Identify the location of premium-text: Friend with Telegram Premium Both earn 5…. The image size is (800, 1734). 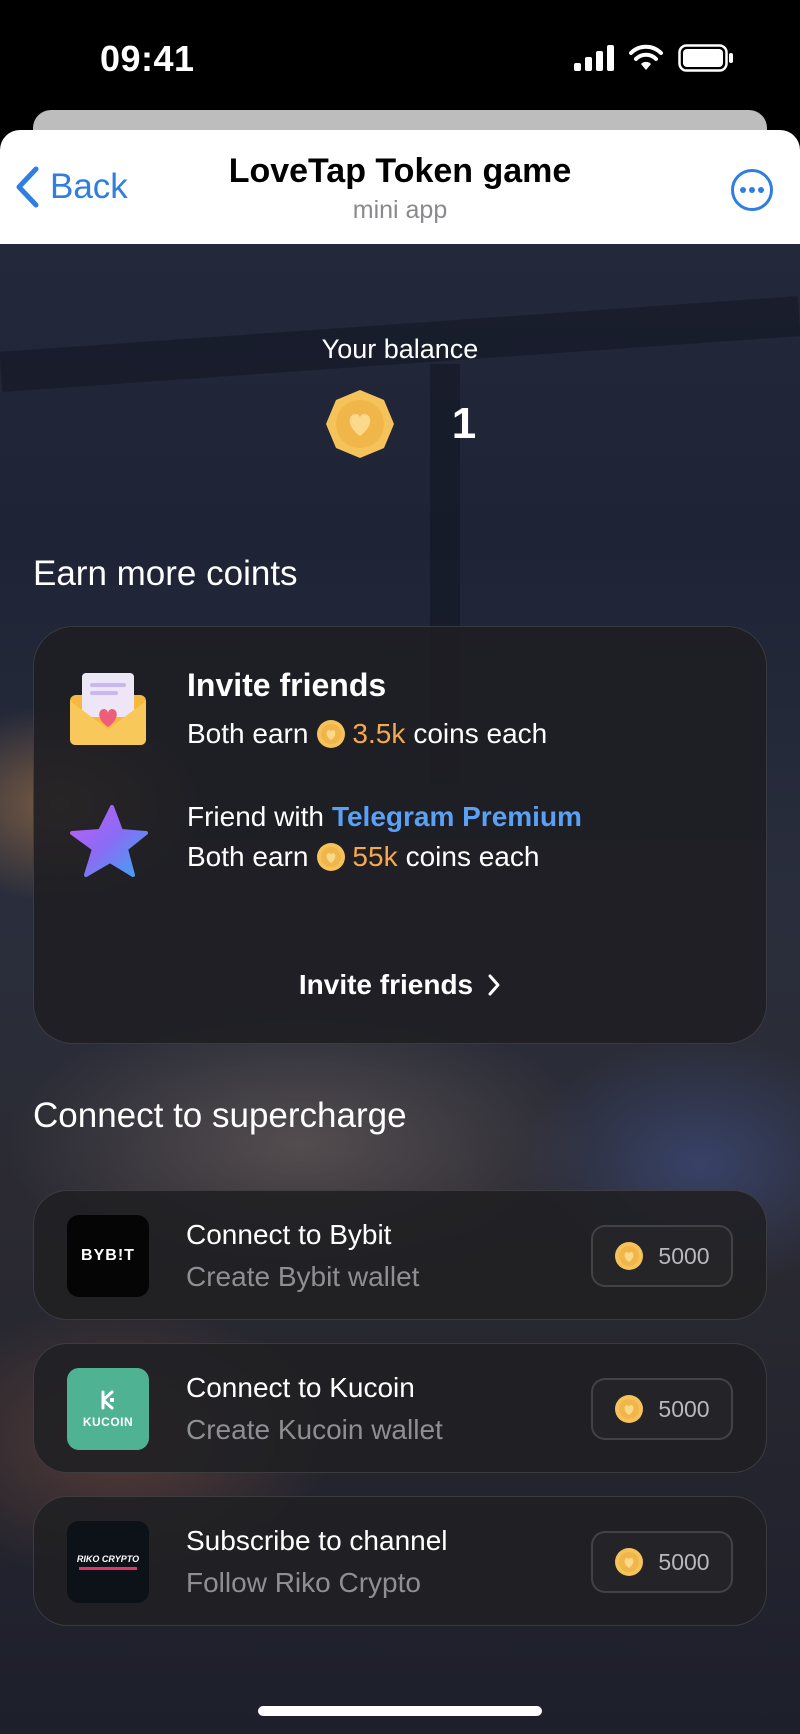
(384, 837).